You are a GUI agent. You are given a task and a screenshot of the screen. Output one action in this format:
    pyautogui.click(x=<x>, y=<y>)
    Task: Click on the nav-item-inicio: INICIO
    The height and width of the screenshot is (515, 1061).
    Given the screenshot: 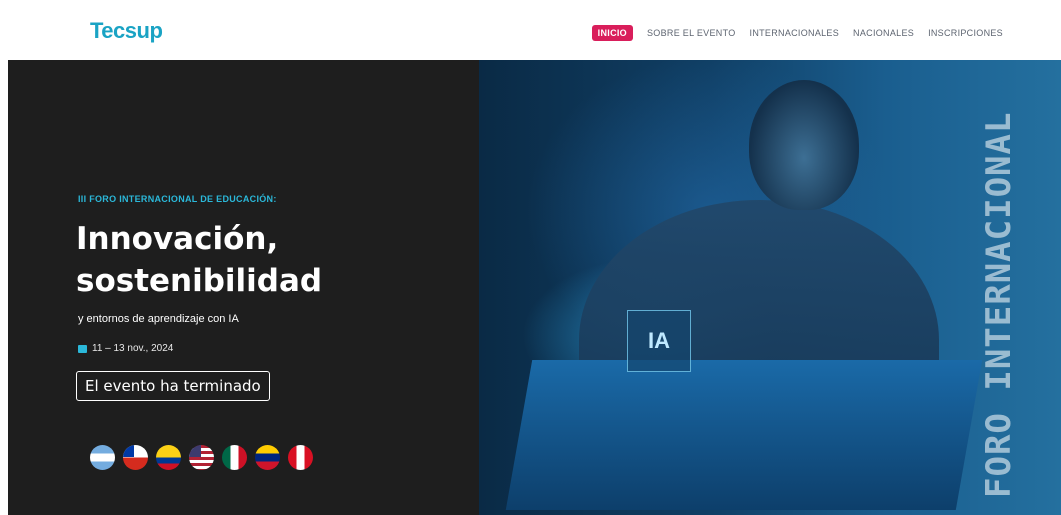 What is the action you would take?
    pyautogui.click(x=612, y=33)
    